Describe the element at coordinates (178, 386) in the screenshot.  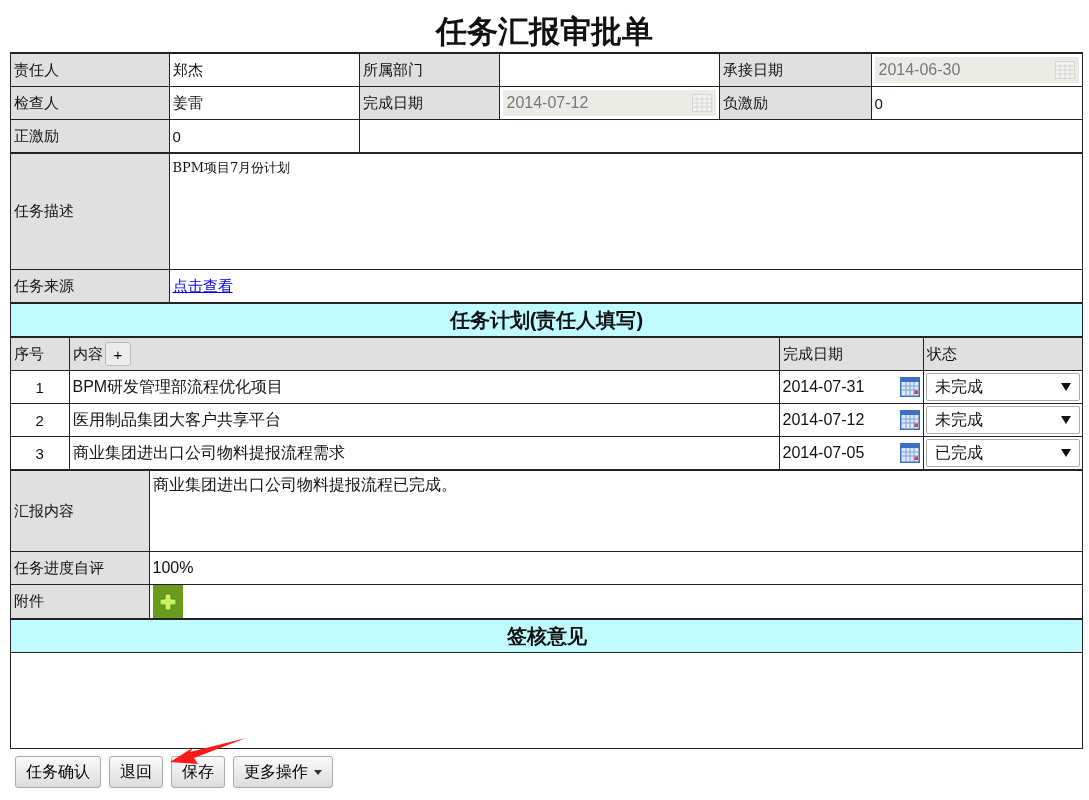
I see `table-cell: BPM研发管理部流程优化项目` at that location.